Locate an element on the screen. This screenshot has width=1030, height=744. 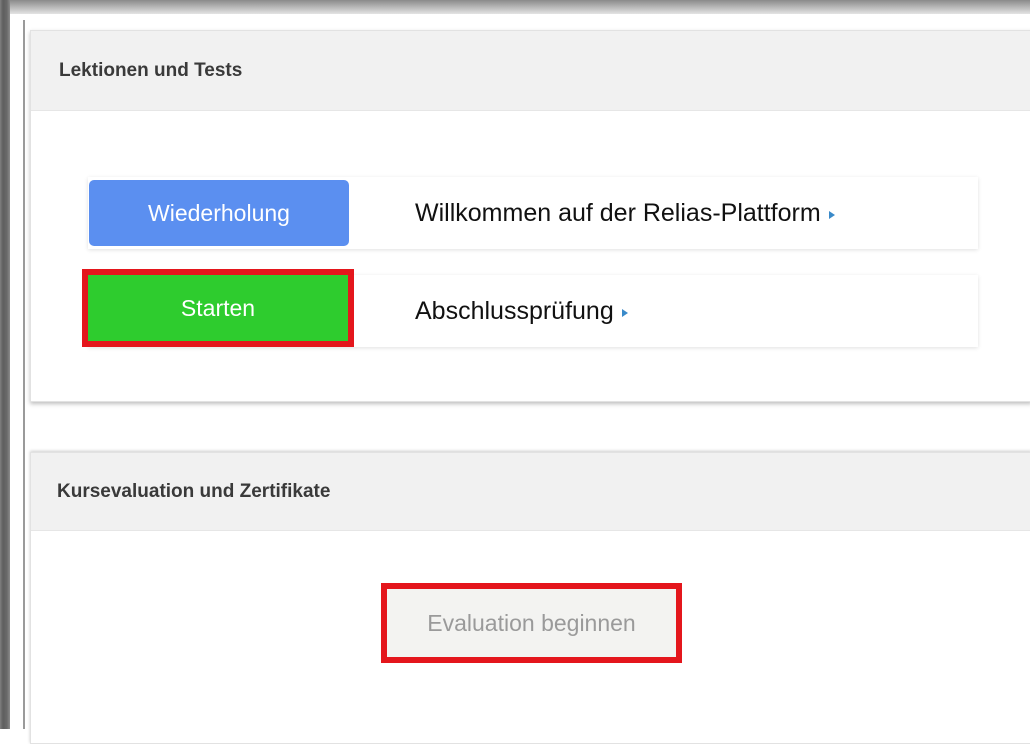
page-gutter is located at coordinates (17, 371).